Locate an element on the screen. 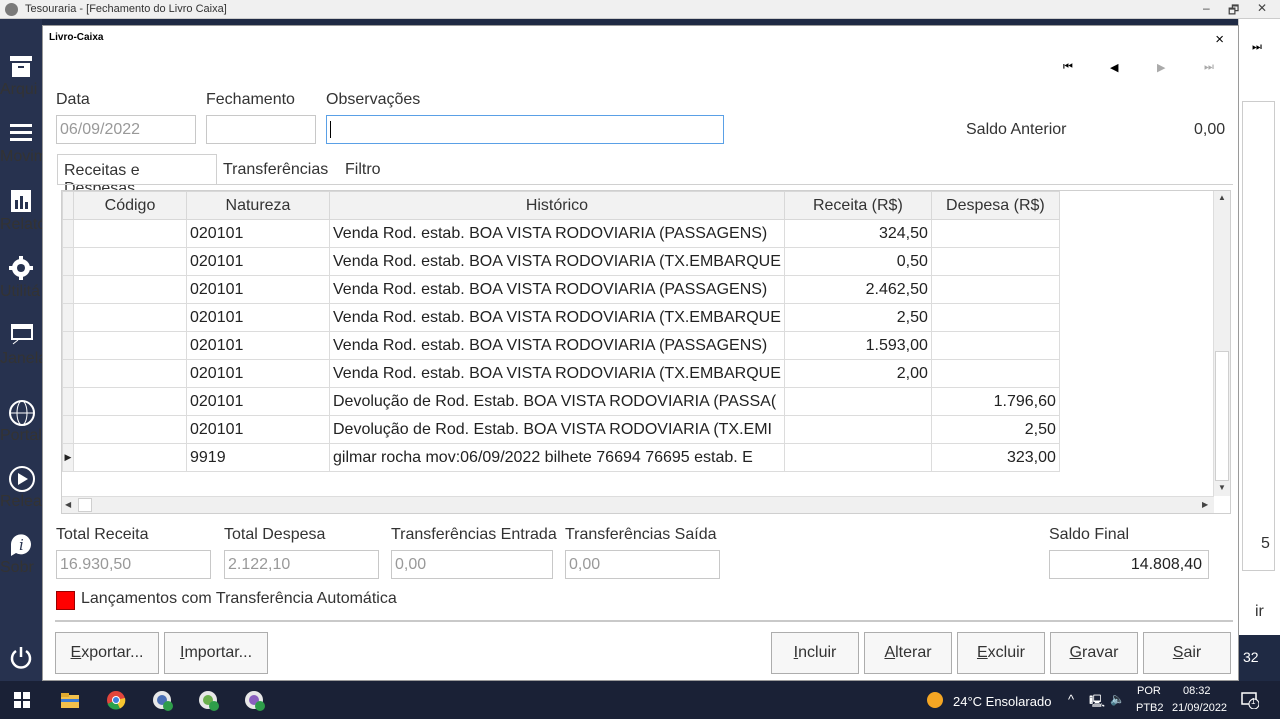 The width and height of the screenshot is (1280, 719). sidebar-item-utilitarios: Utilitá is located at coordinates (21, 277).